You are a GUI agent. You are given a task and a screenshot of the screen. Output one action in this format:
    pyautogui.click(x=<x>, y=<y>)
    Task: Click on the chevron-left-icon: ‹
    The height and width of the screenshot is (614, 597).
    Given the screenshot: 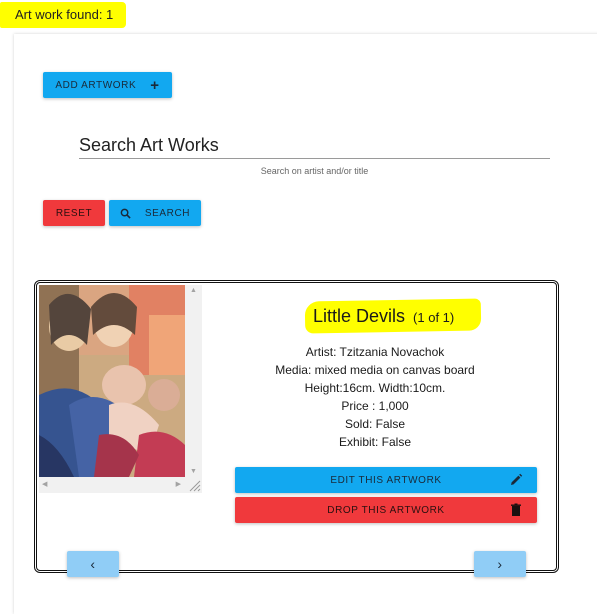 What is the action you would take?
    pyautogui.click(x=93, y=564)
    